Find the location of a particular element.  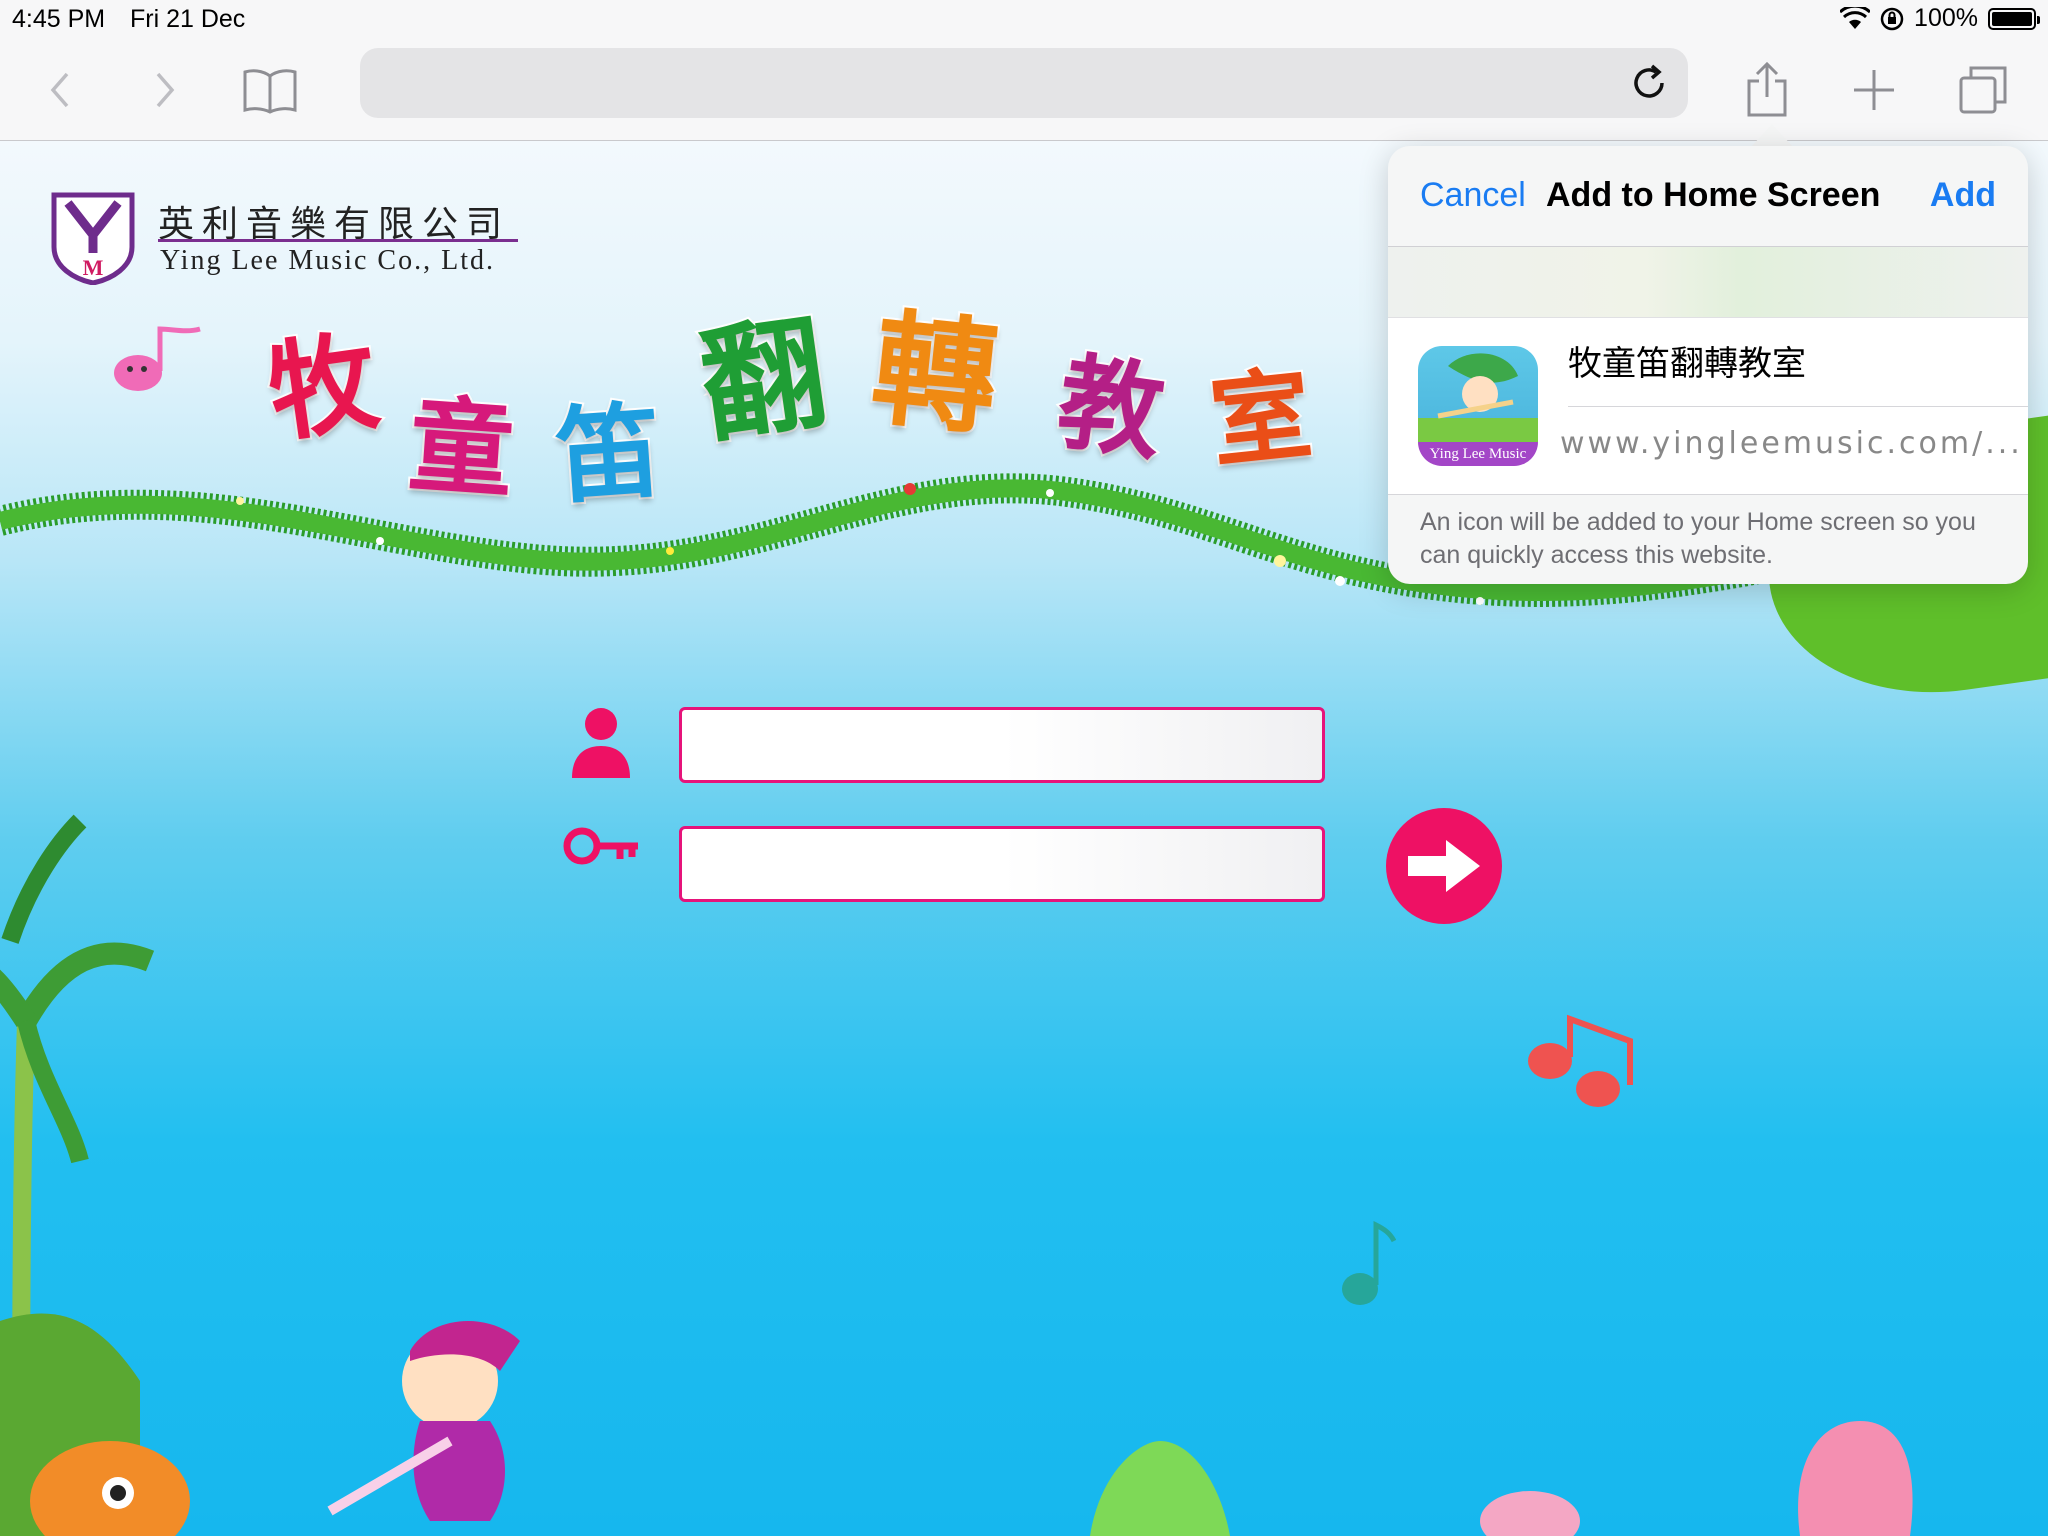

status-bar: 4:45 PM Fri 21 Dec 100% is located at coordinates (1024, 19).